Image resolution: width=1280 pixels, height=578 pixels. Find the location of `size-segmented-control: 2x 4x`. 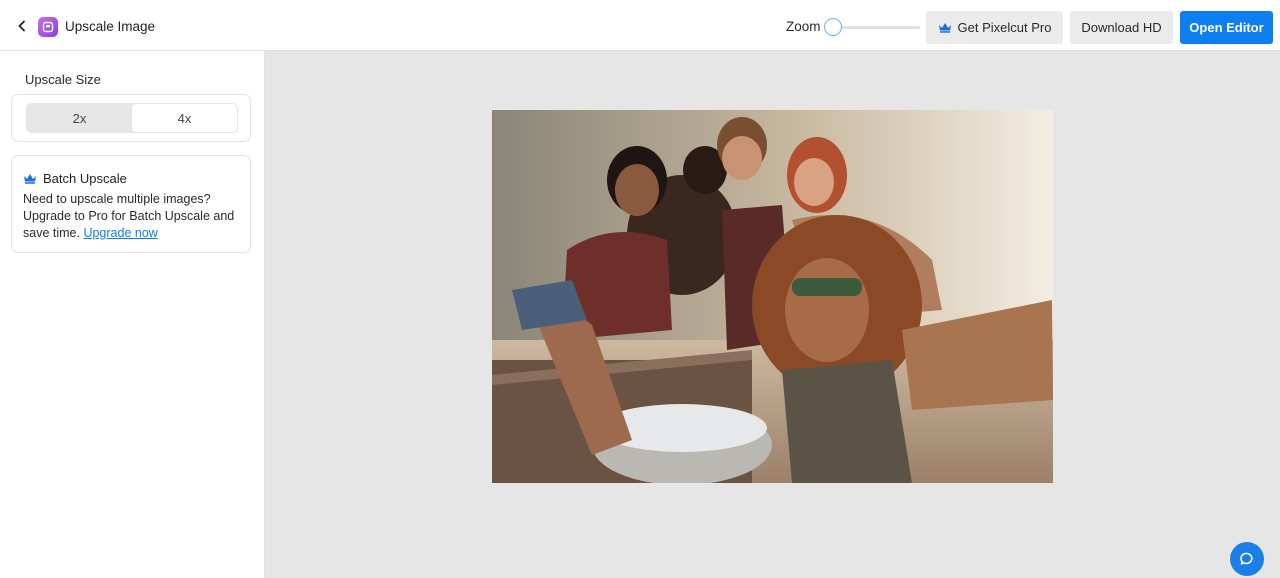

size-segmented-control: 2x 4x is located at coordinates (132, 118).